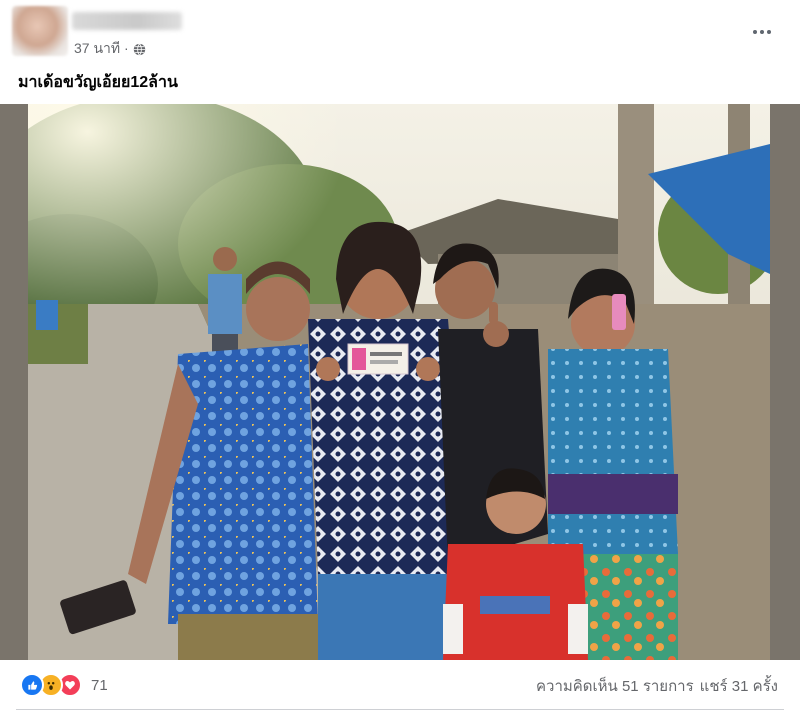 Image resolution: width=800 pixels, height=715 pixels. What do you see at coordinates (98, 82) in the screenshot?
I see `post-caption: มาเด้อขวัญเอ้ยย12ล้าน` at bounding box center [98, 82].